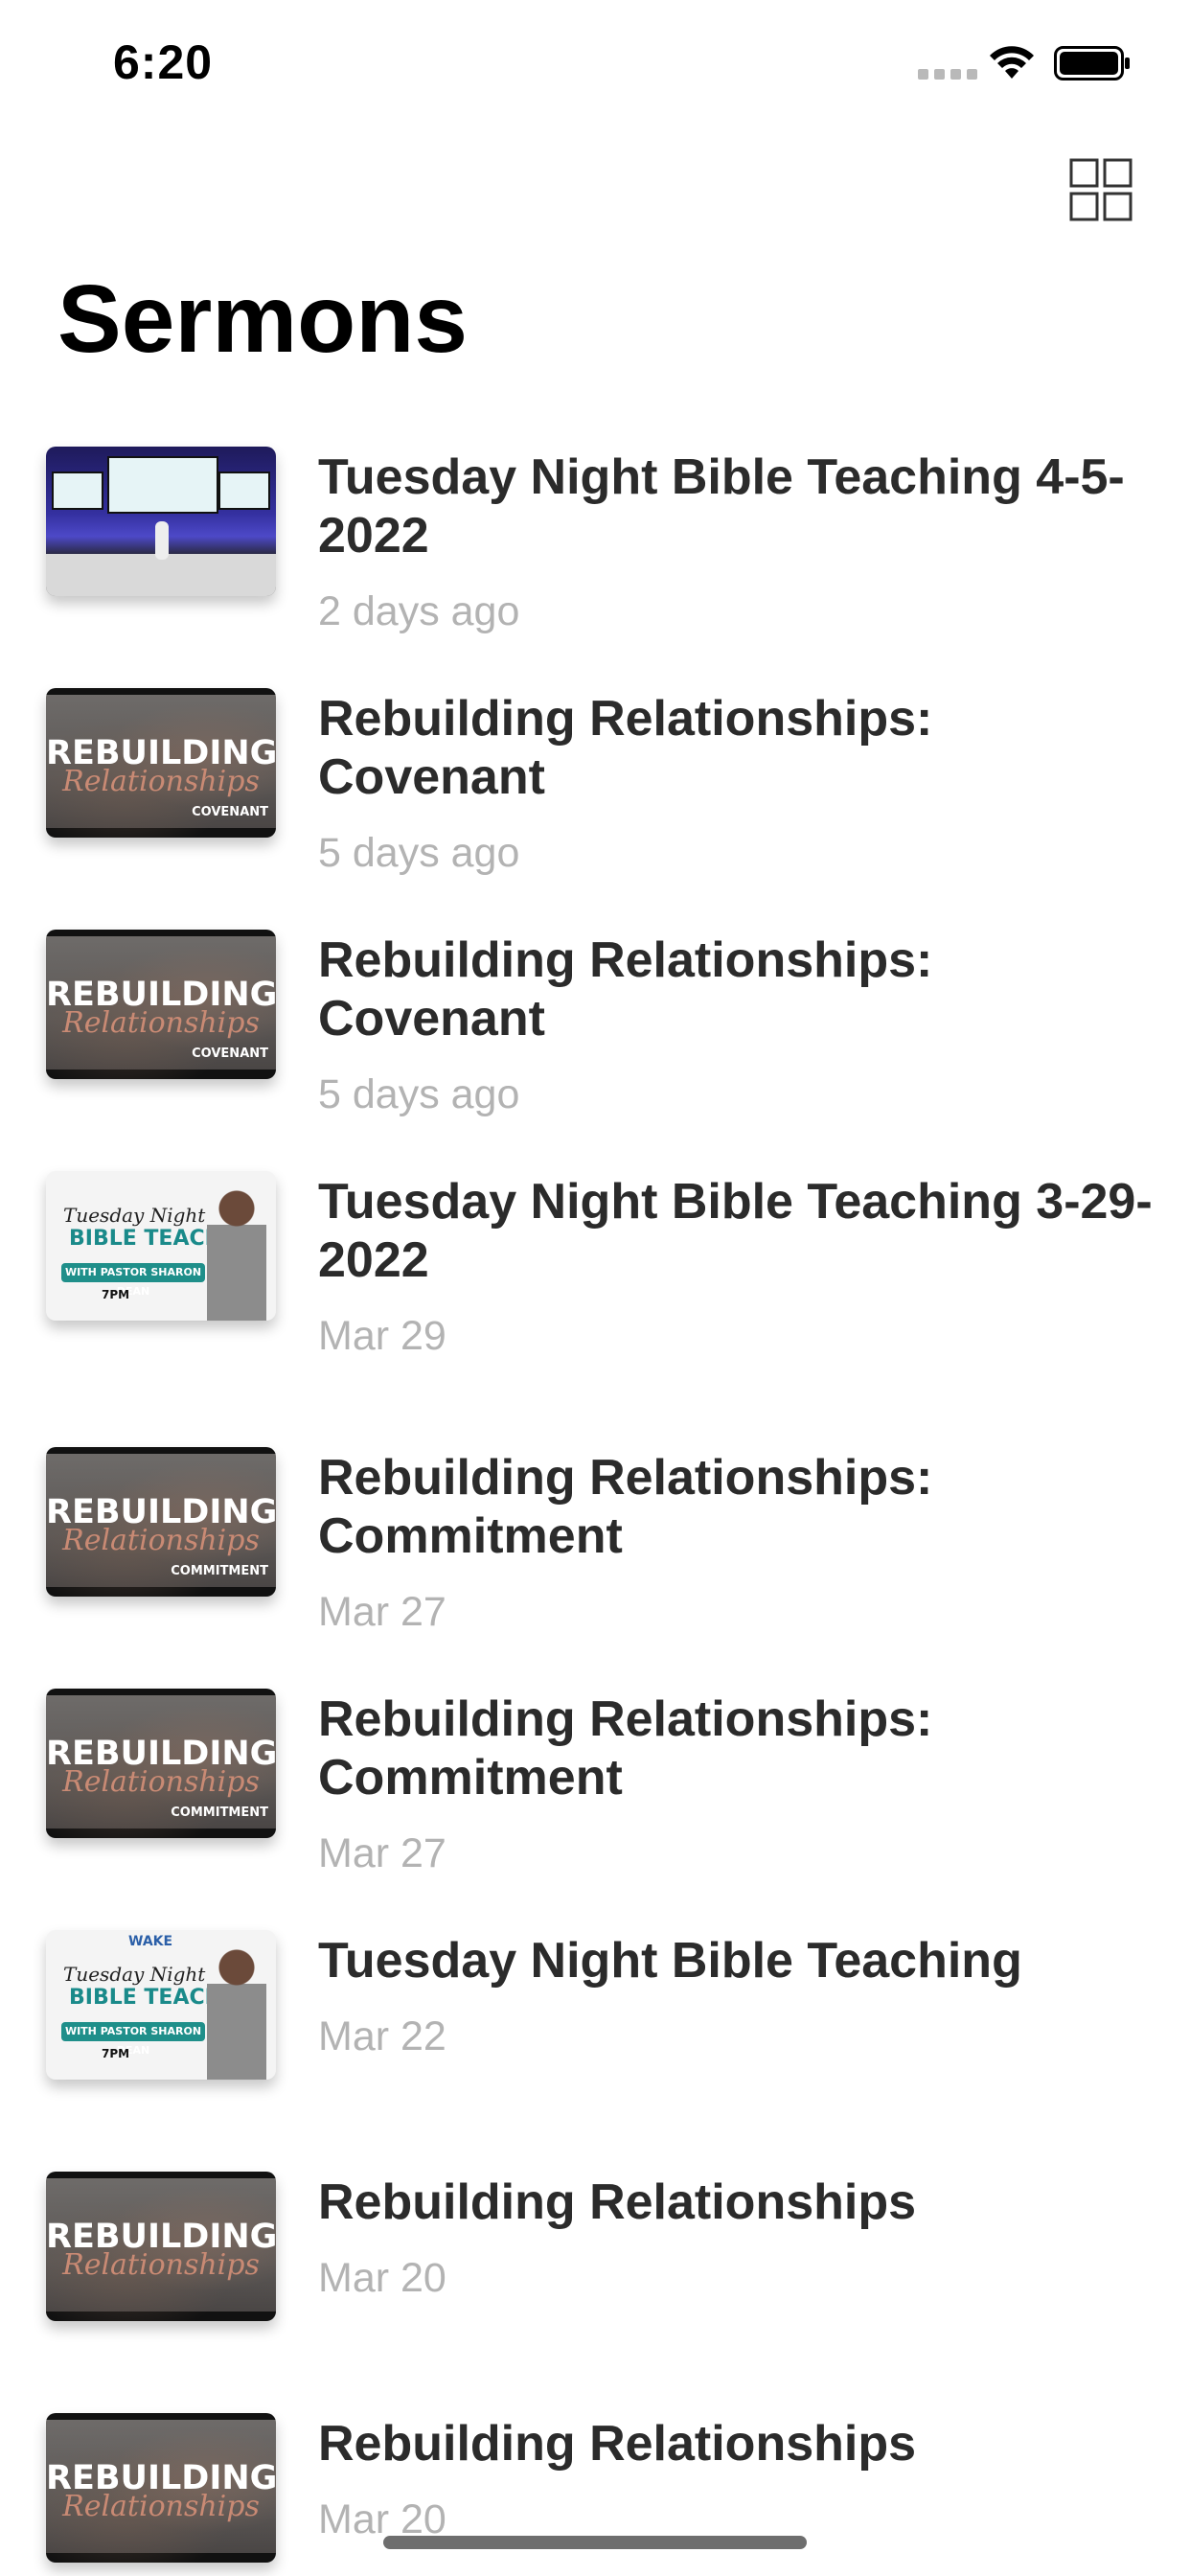  I want to click on home-indicator, so click(595, 2542).